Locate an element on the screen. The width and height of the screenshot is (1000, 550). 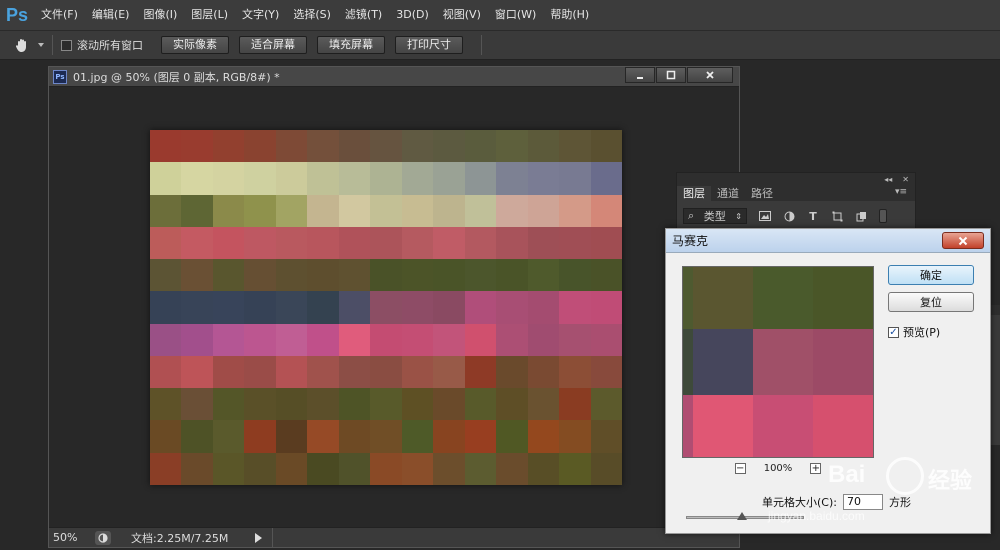
scroll-all-windows-checkbox is located at coordinates (66, 45).